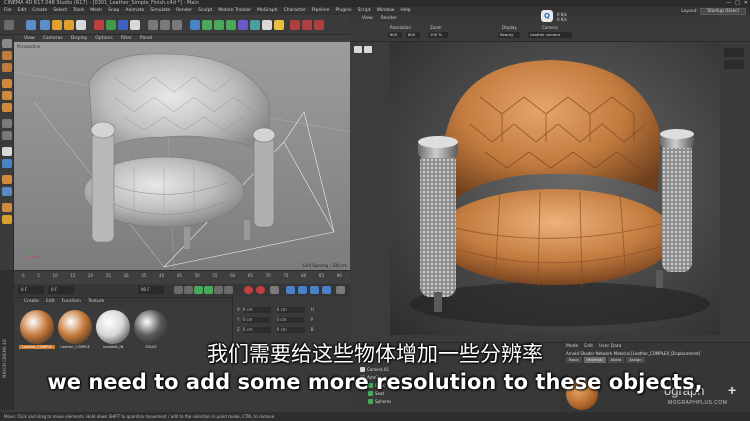  I want to click on planar-workplane-icon, so click(7, 207).